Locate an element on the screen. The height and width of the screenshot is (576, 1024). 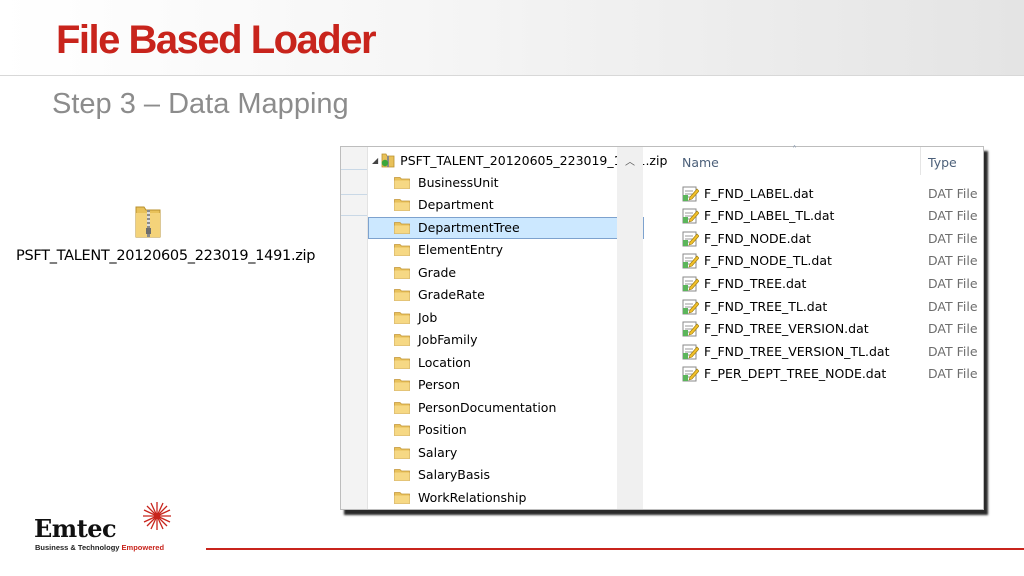
tree-folder-item: Location is located at coordinates (475, 362).